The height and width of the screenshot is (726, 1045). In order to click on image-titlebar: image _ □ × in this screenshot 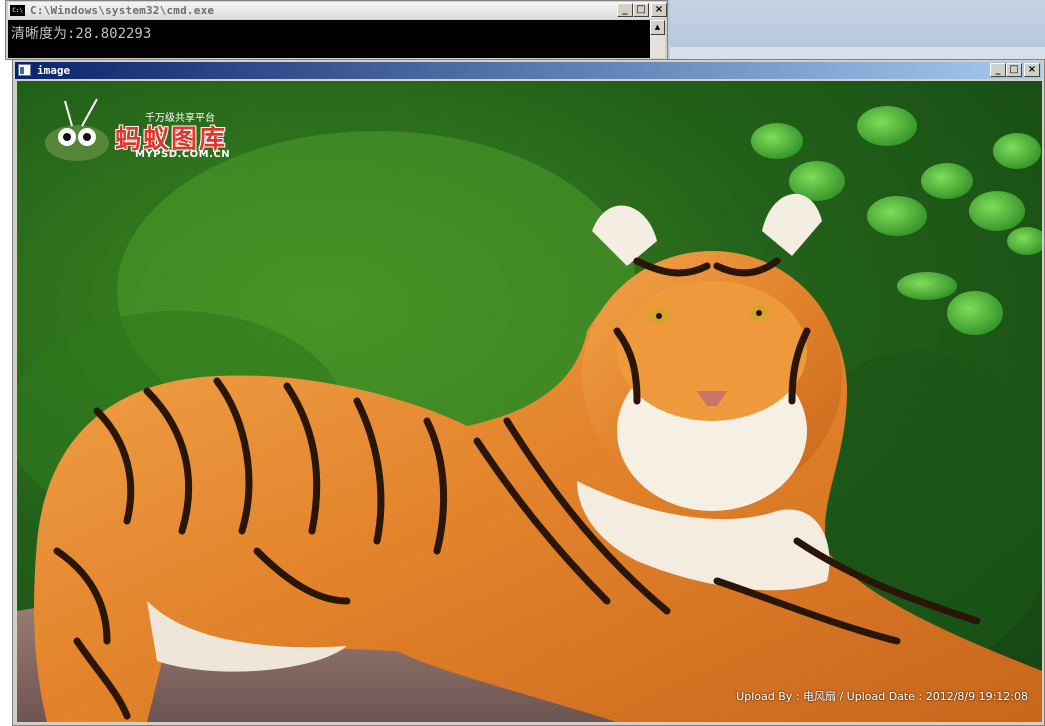, I will do `click(528, 70)`.